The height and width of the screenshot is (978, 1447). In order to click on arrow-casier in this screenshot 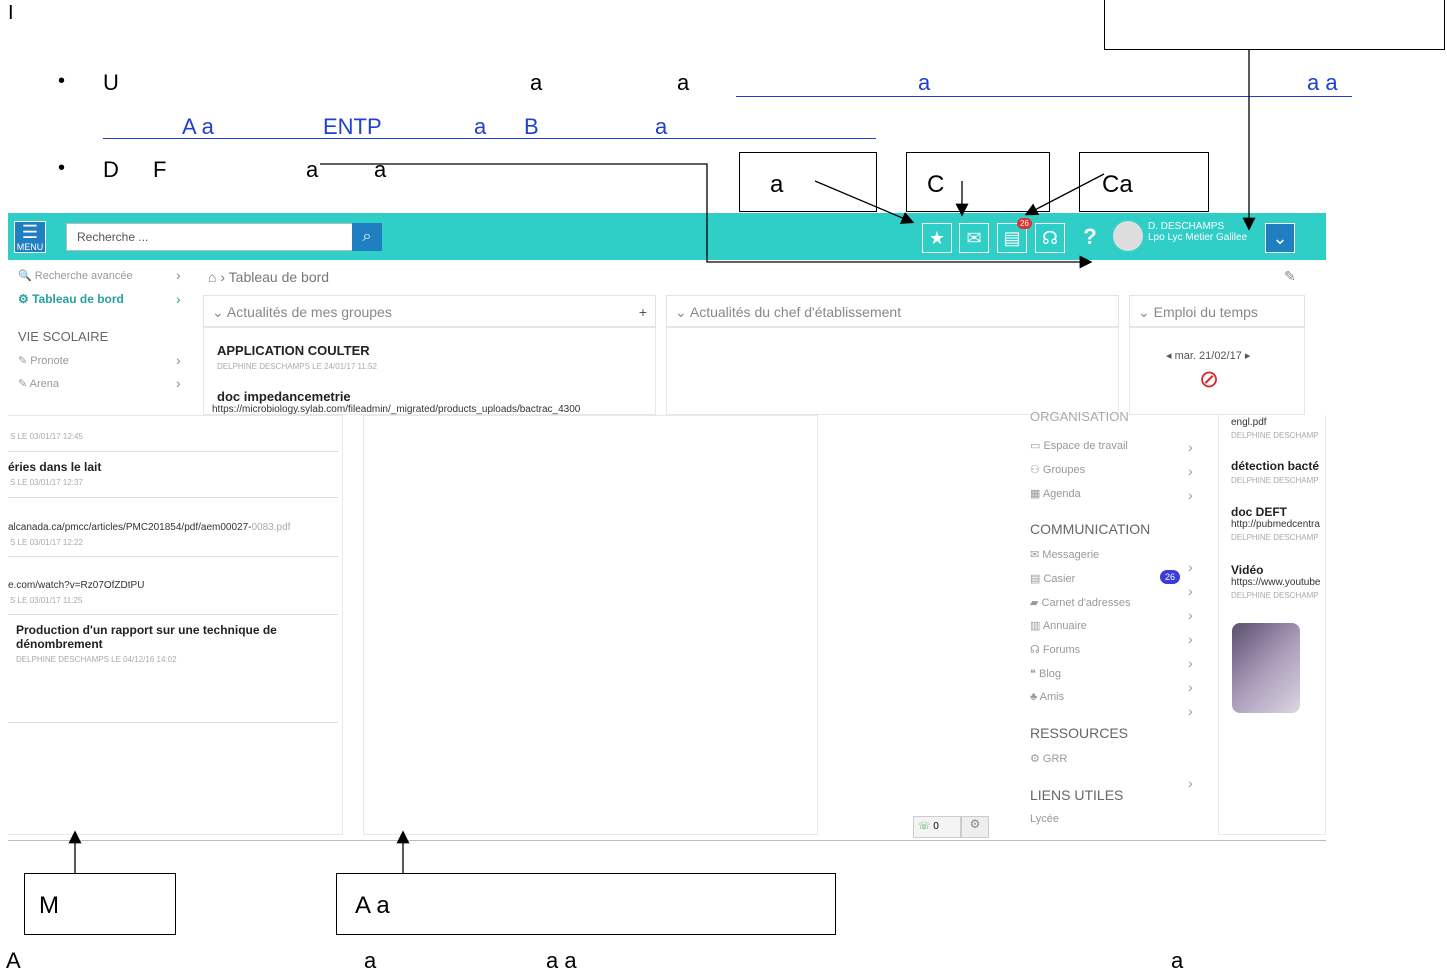, I will do `click(1064, 194)`.